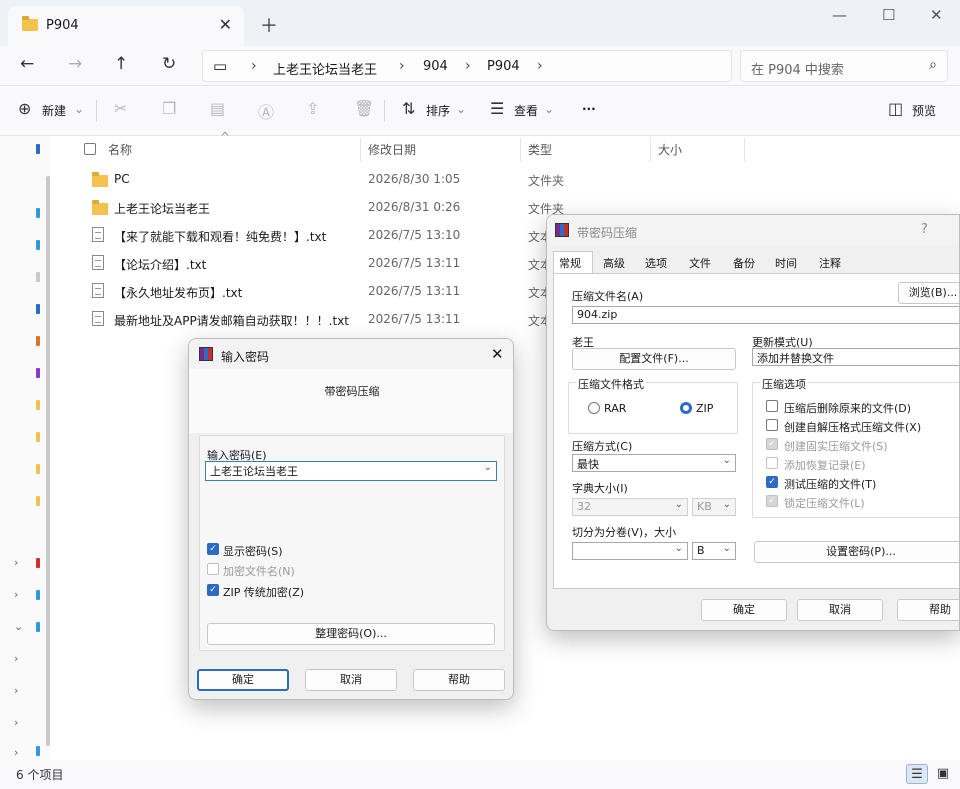 The height and width of the screenshot is (789, 960). Describe the element at coordinates (213, 569) in the screenshot. I see `encrypt-names-checkbox` at that location.